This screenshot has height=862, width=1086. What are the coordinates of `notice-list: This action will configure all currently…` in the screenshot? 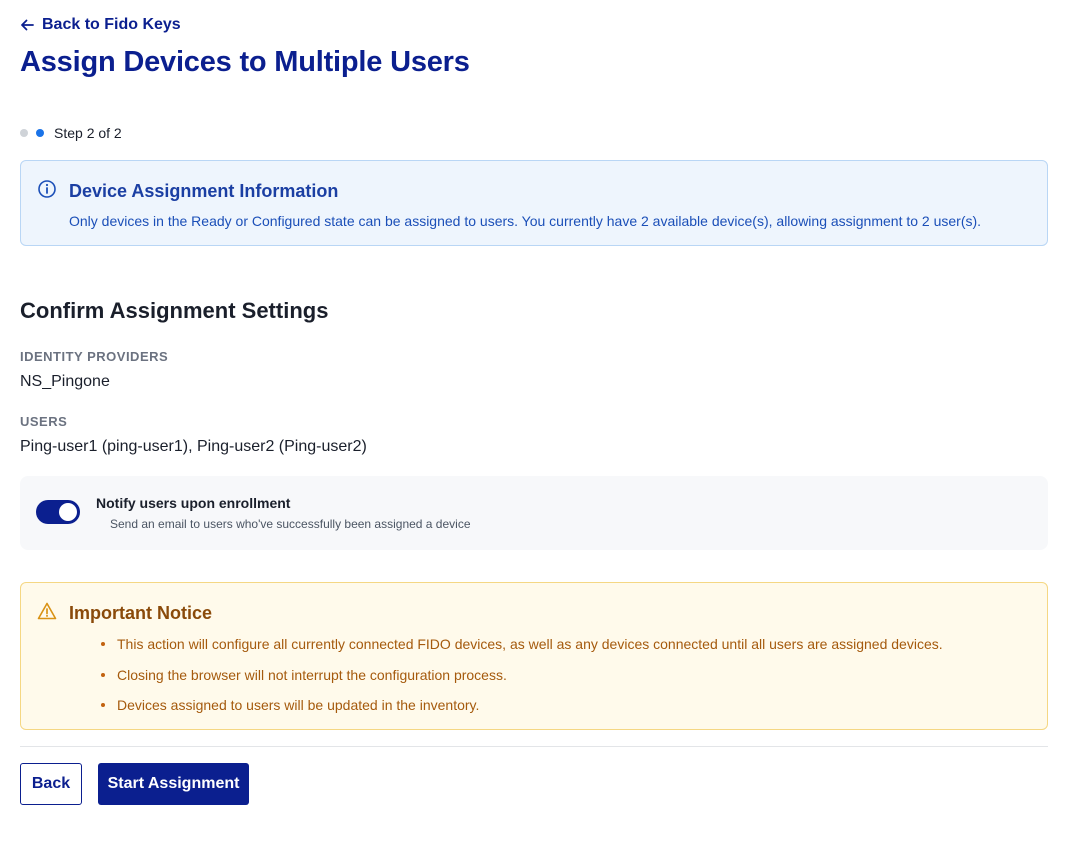 It's located at (566, 680).